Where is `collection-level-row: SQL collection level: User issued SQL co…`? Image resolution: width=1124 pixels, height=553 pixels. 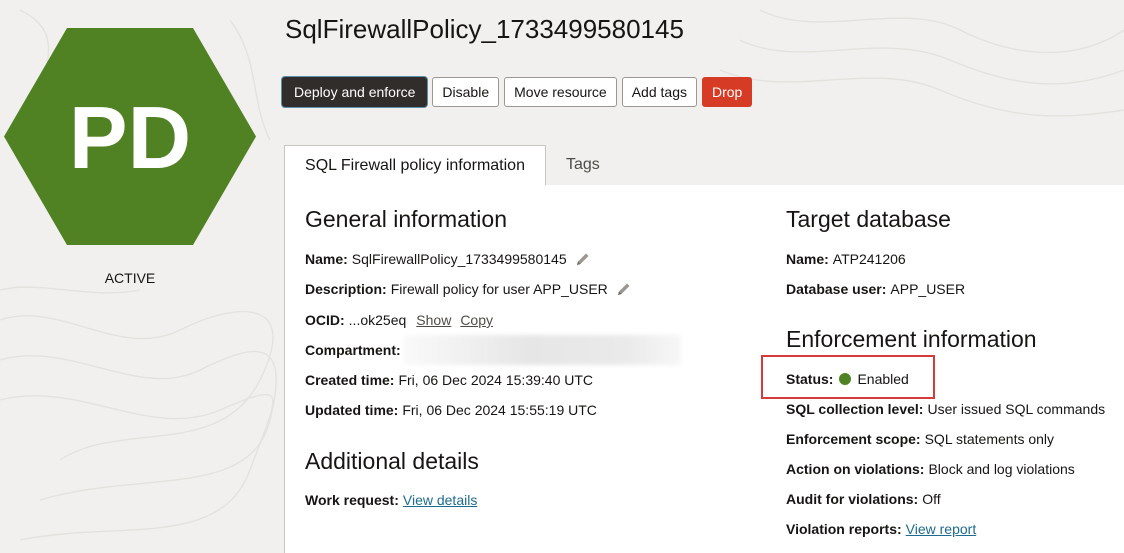
collection-level-row: SQL collection level: User issued SQL co… is located at coordinates (945, 409).